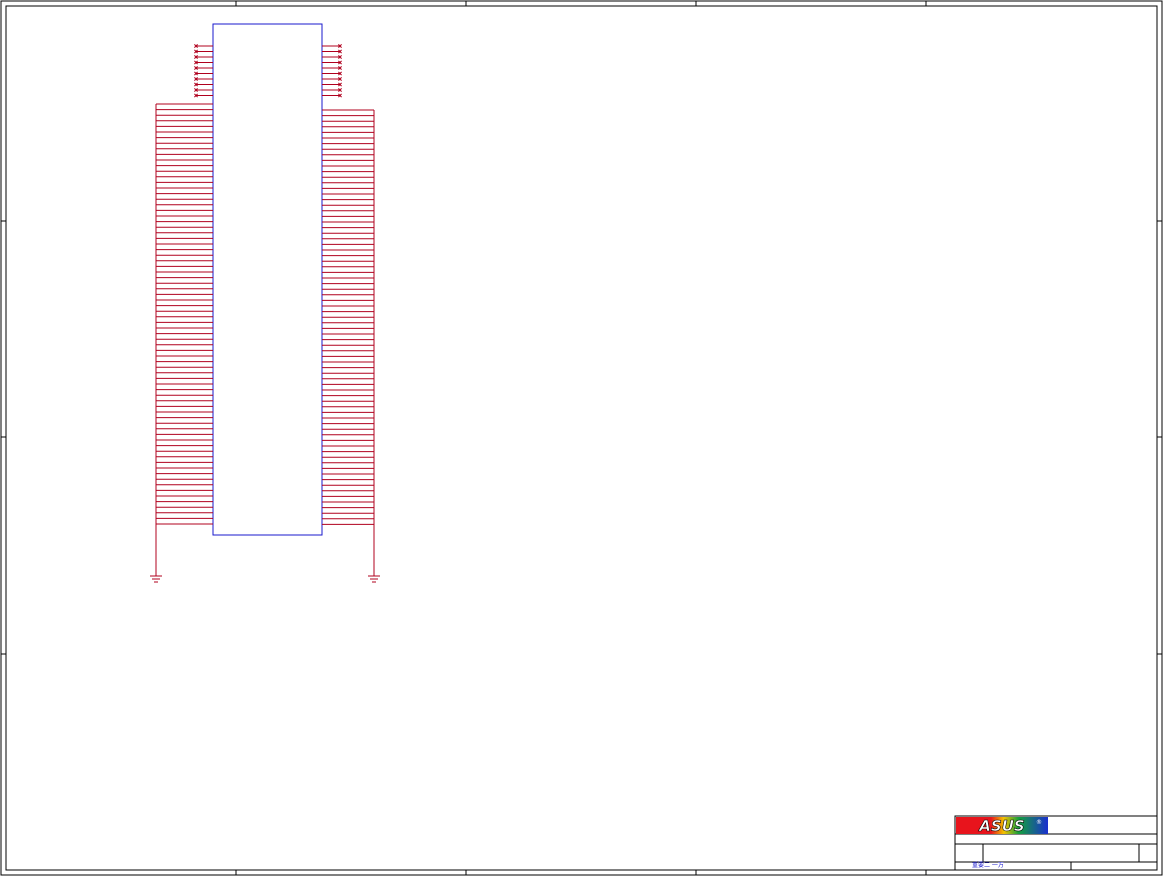 The image size is (1163, 876). Describe the element at coordinates (184, 314) in the screenshot. I see `left-ground-pins` at that location.